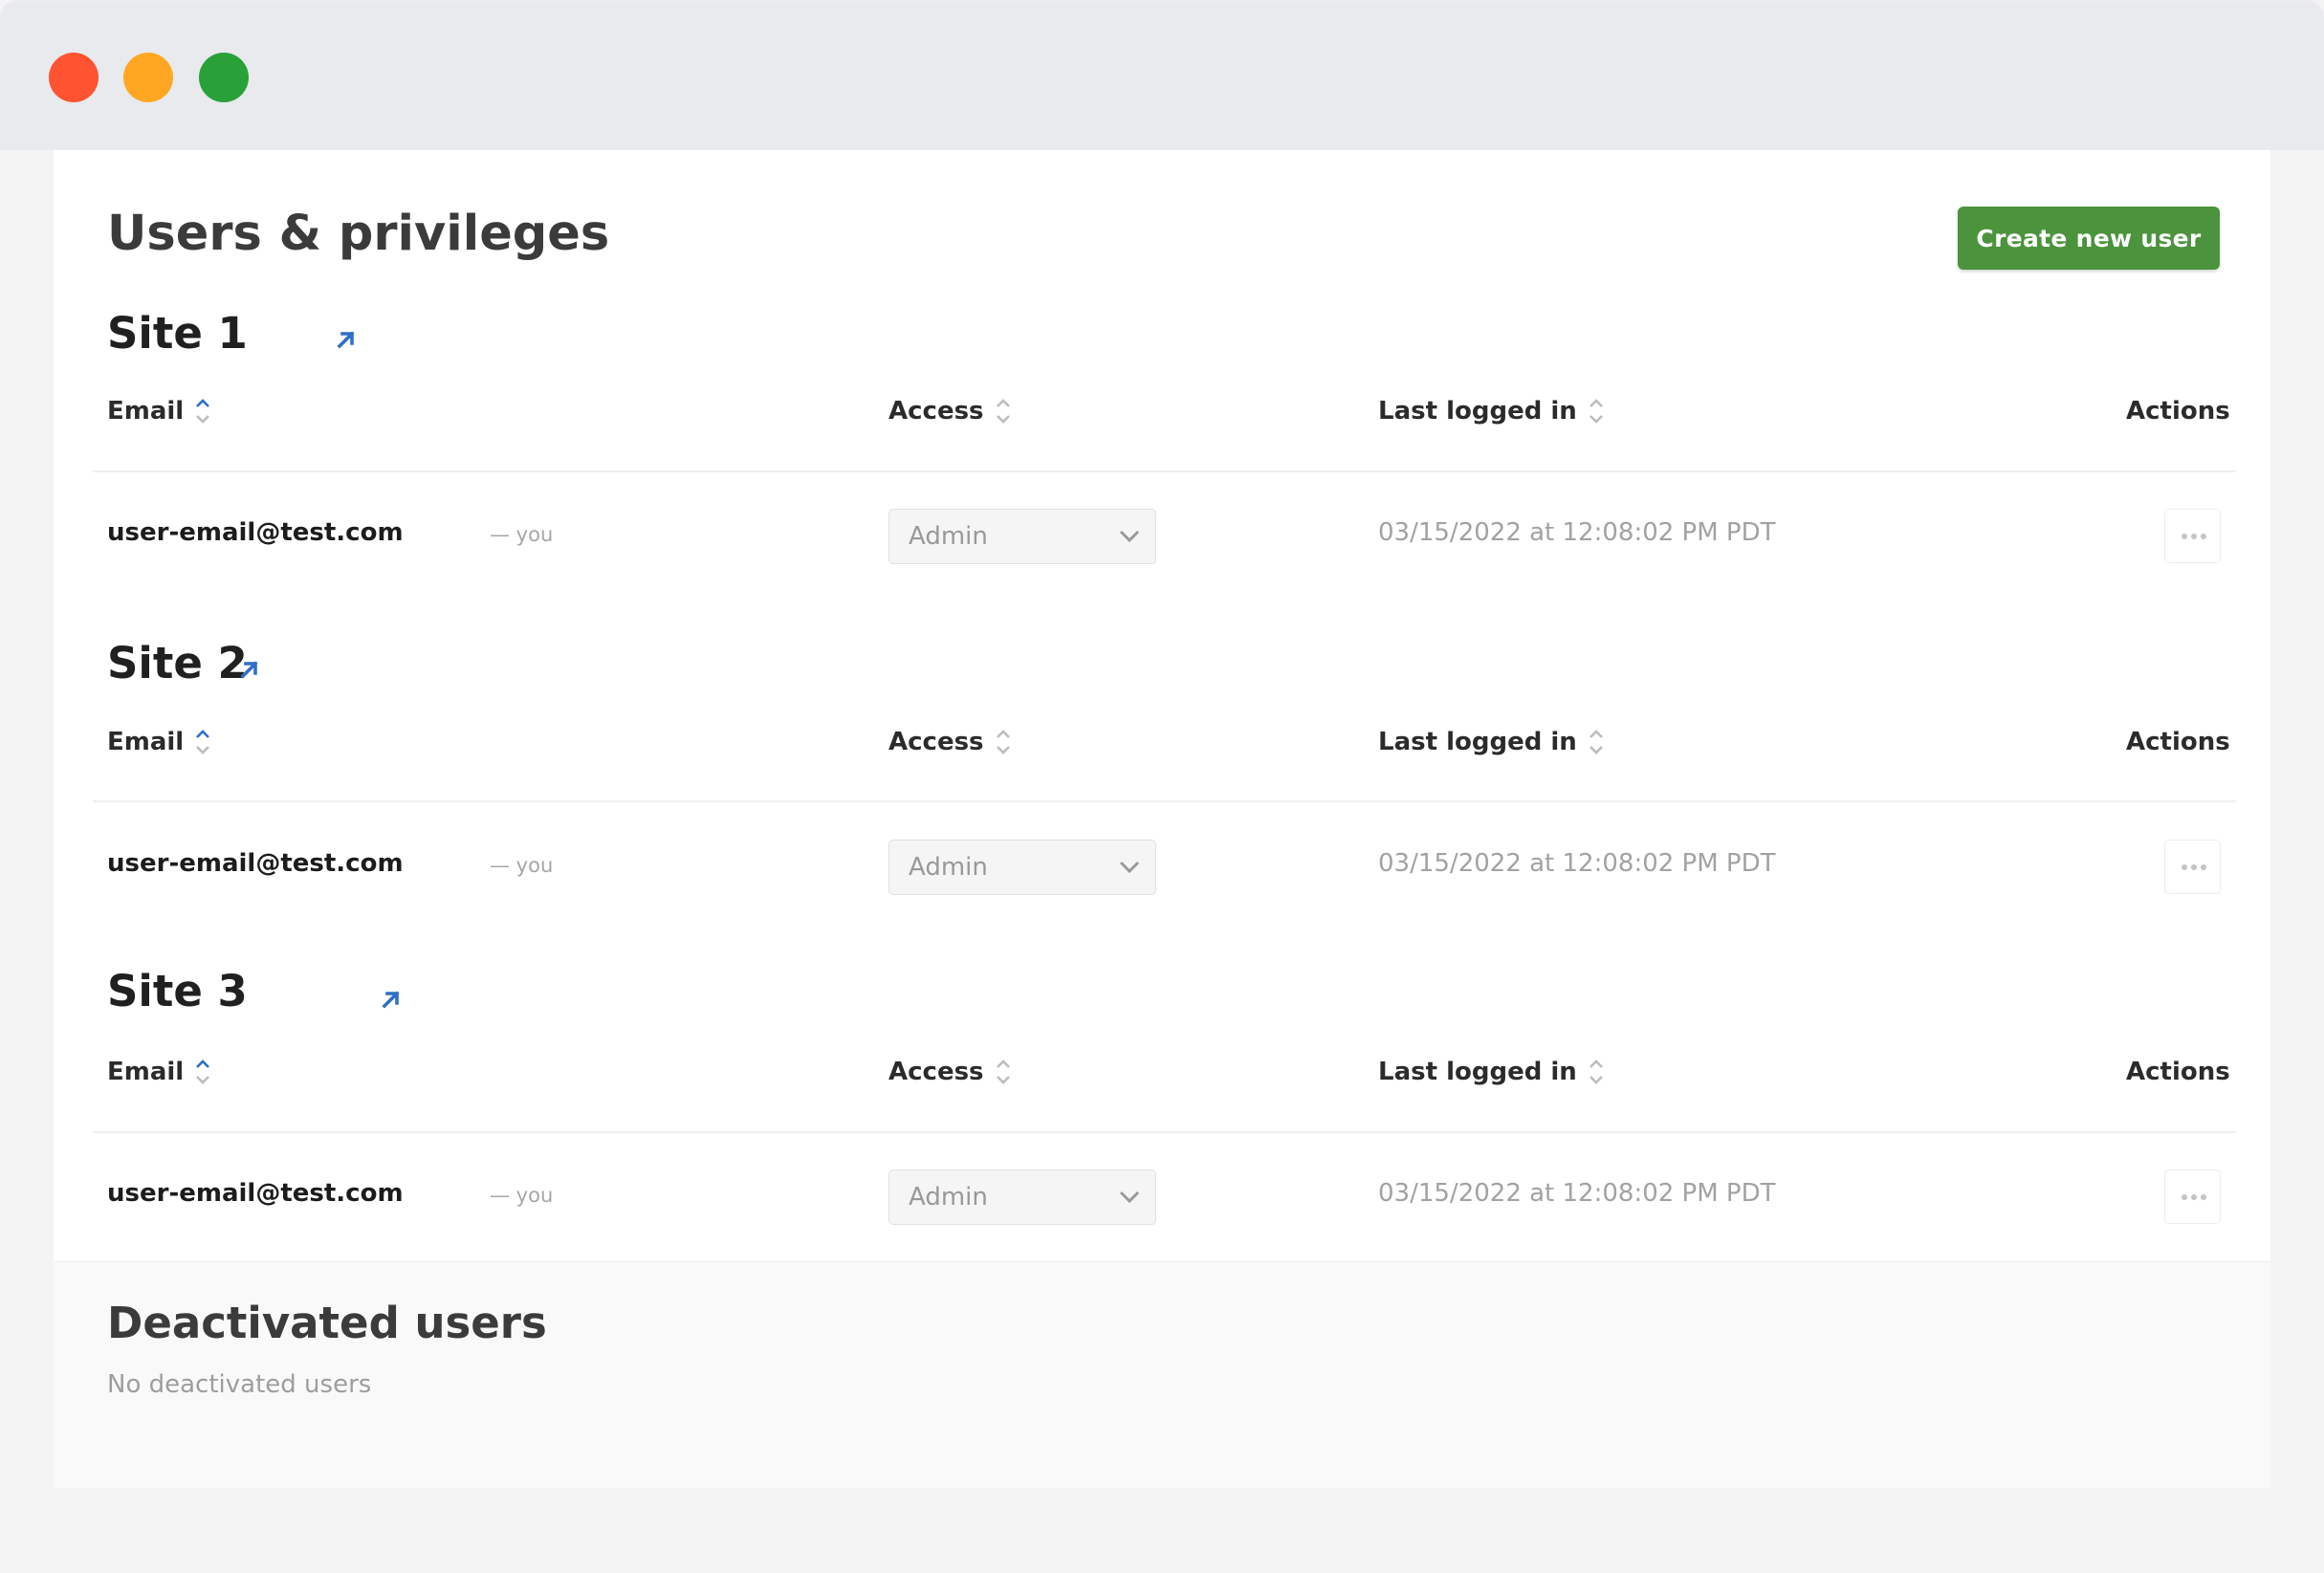 The width and height of the screenshot is (2324, 1573). Describe the element at coordinates (224, 77) in the screenshot. I see `maximize-window-icon` at that location.